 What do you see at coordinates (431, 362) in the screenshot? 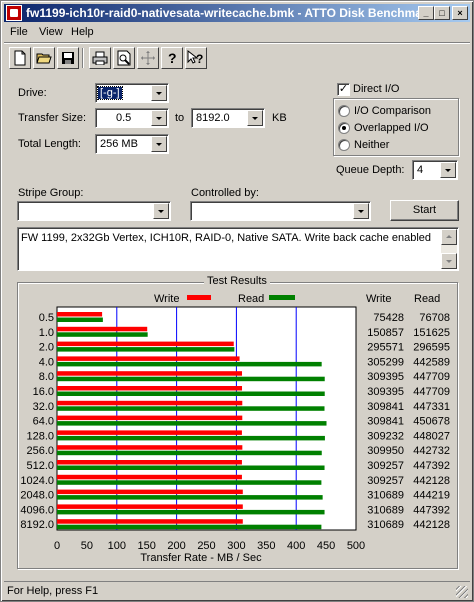
I see `read-value-label: 442589` at bounding box center [431, 362].